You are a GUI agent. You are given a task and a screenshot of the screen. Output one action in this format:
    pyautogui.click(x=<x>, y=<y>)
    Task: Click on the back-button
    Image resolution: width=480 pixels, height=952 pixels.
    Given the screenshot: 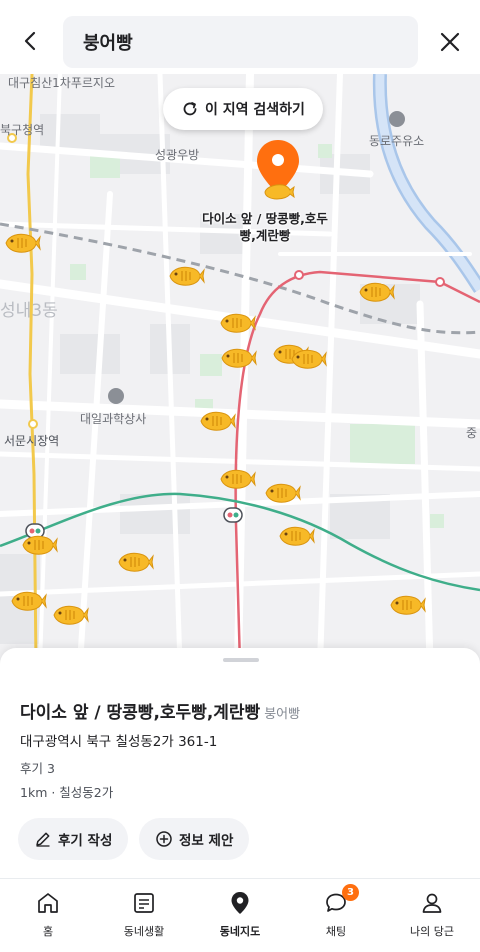 What is the action you would take?
    pyautogui.click(x=31, y=41)
    